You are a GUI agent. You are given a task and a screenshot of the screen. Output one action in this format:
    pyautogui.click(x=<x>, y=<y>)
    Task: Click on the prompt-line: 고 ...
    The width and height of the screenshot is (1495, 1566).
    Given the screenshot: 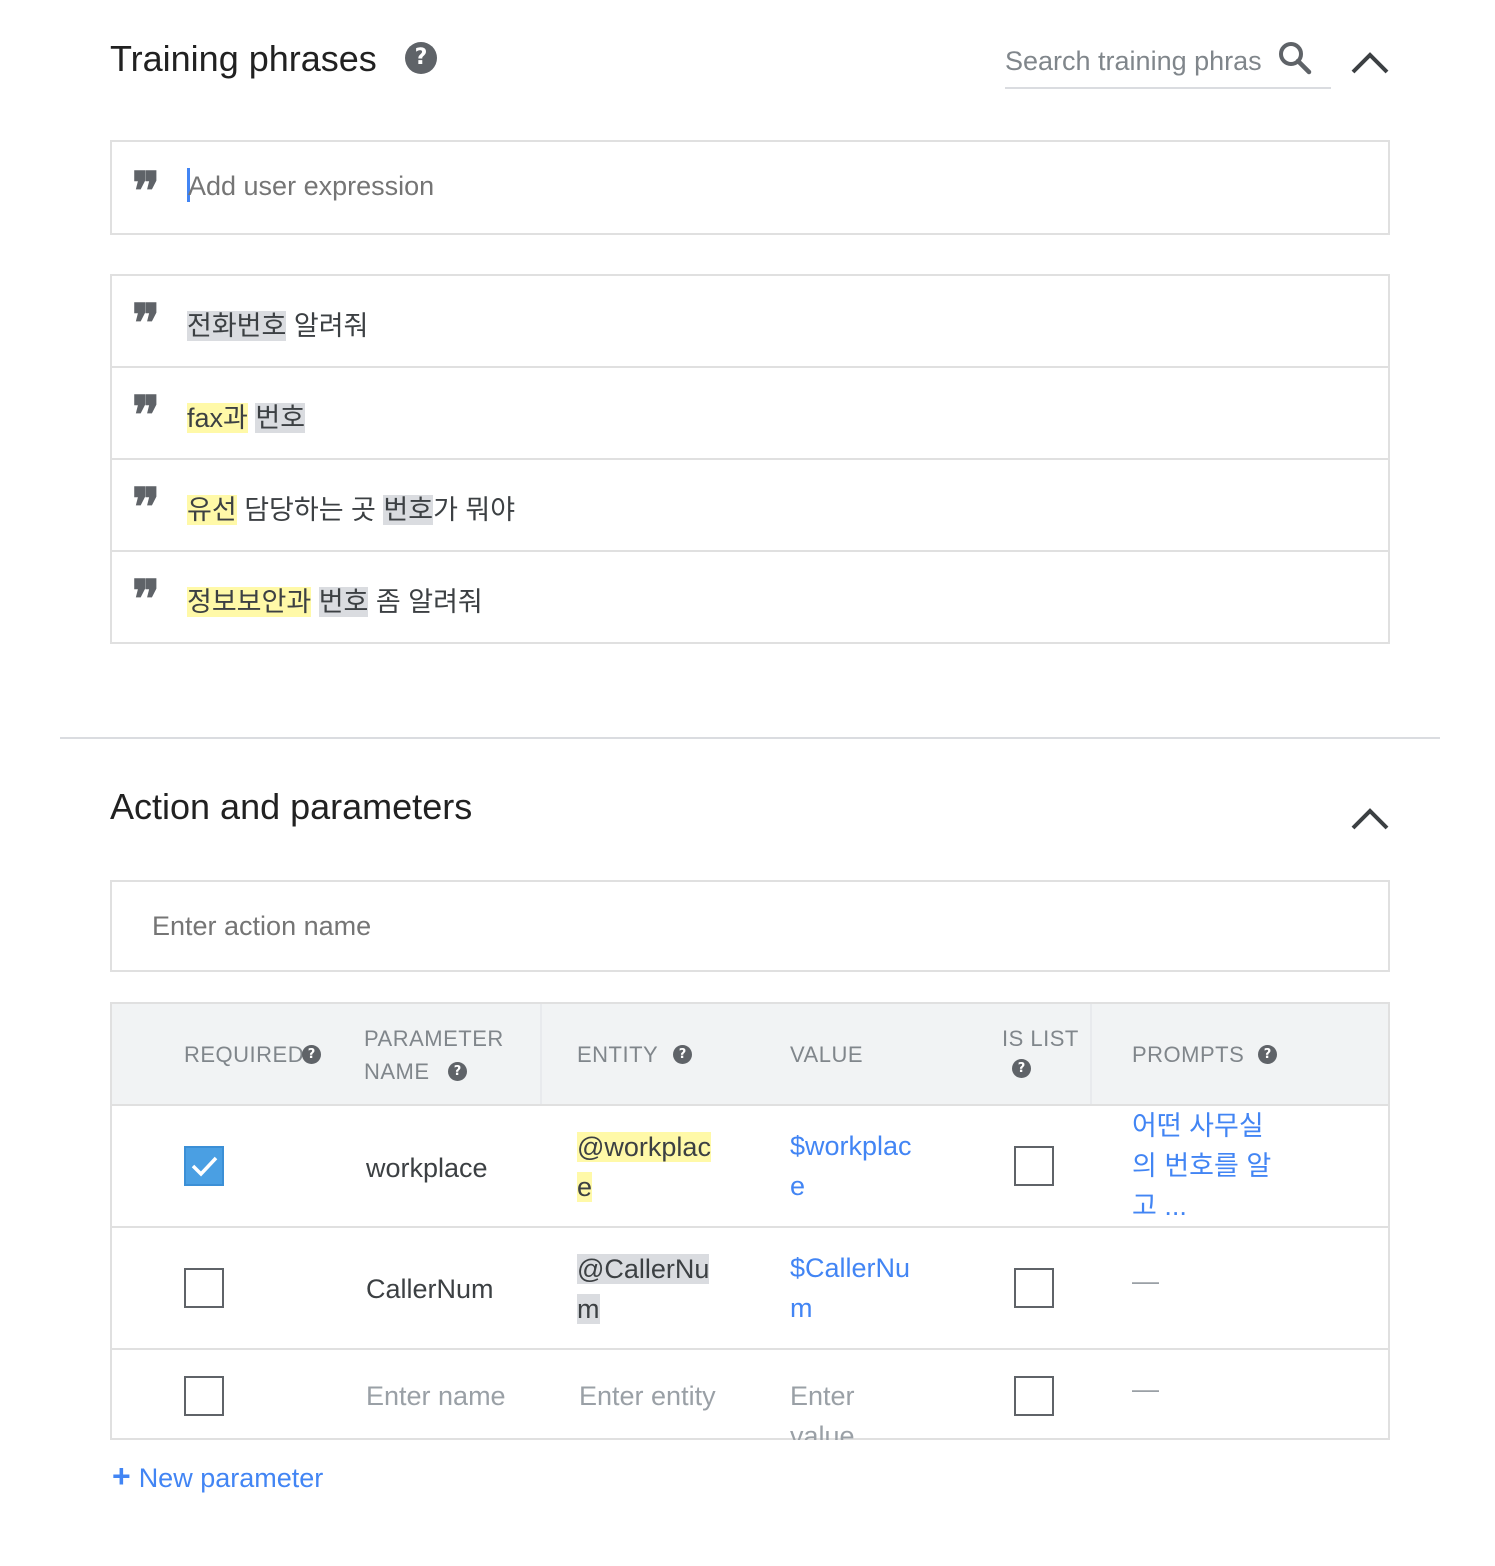 What is the action you would take?
    pyautogui.click(x=1159, y=1206)
    